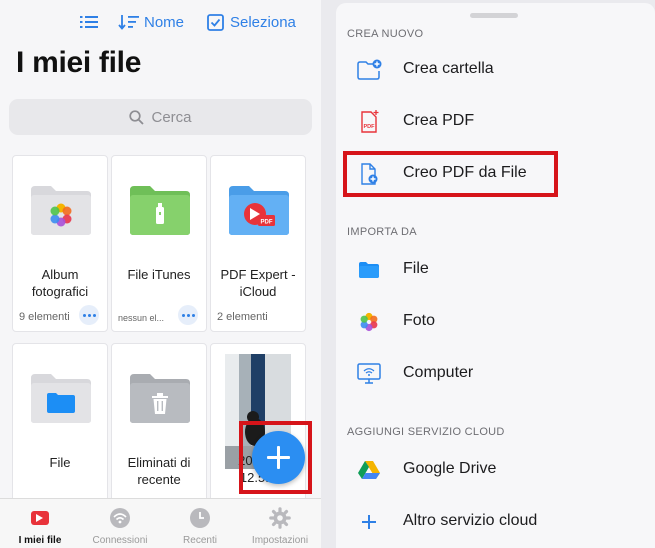  I want to click on photos-icon, so click(369, 322).